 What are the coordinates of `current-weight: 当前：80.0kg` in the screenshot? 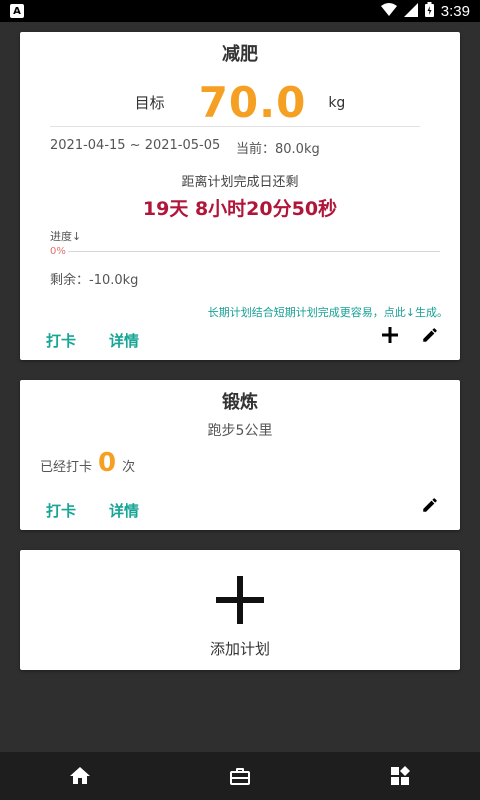 It's located at (278, 149).